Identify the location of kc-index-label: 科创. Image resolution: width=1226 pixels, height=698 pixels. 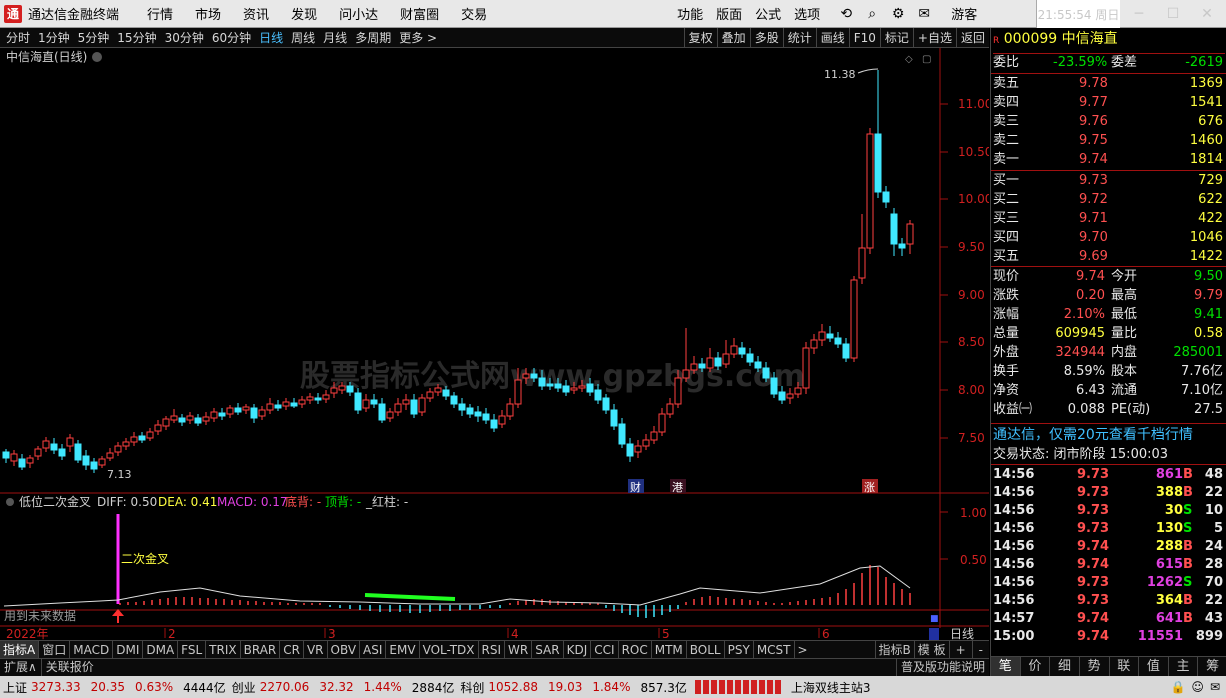
(472, 687).